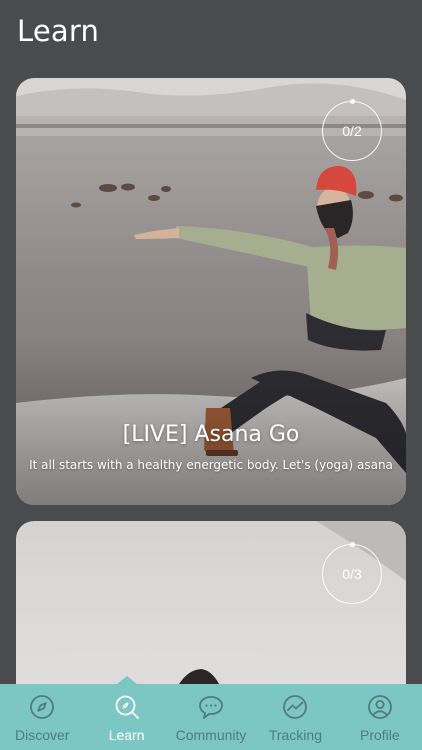  I want to click on page-title: Learn, so click(58, 31).